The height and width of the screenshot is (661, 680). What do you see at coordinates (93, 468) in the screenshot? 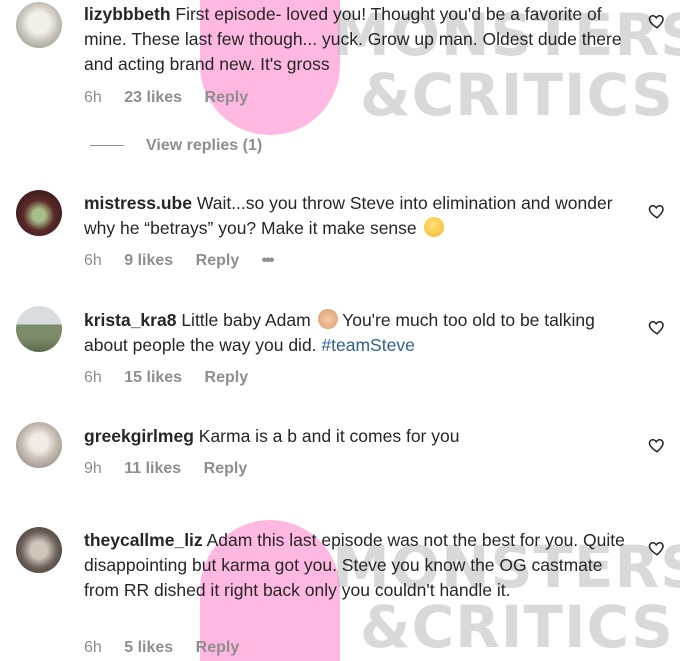
I see `comment-time: 9h` at bounding box center [93, 468].